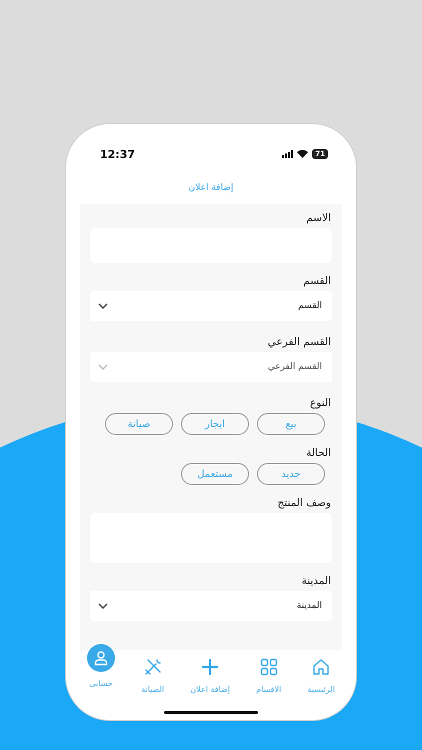  Describe the element at coordinates (320, 403) in the screenshot. I see `field-label: النوع` at that location.